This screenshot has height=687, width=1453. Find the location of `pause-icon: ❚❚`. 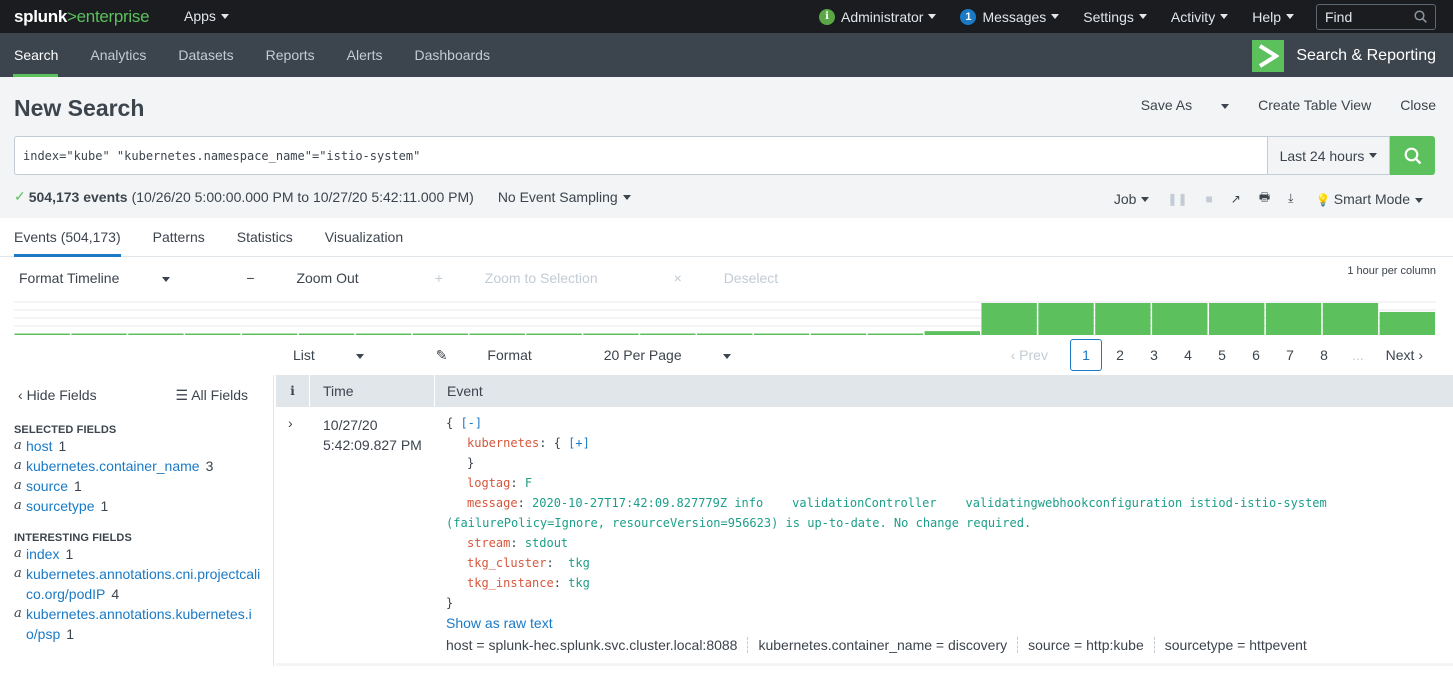

pause-icon: ❚❚ is located at coordinates (1177, 199).